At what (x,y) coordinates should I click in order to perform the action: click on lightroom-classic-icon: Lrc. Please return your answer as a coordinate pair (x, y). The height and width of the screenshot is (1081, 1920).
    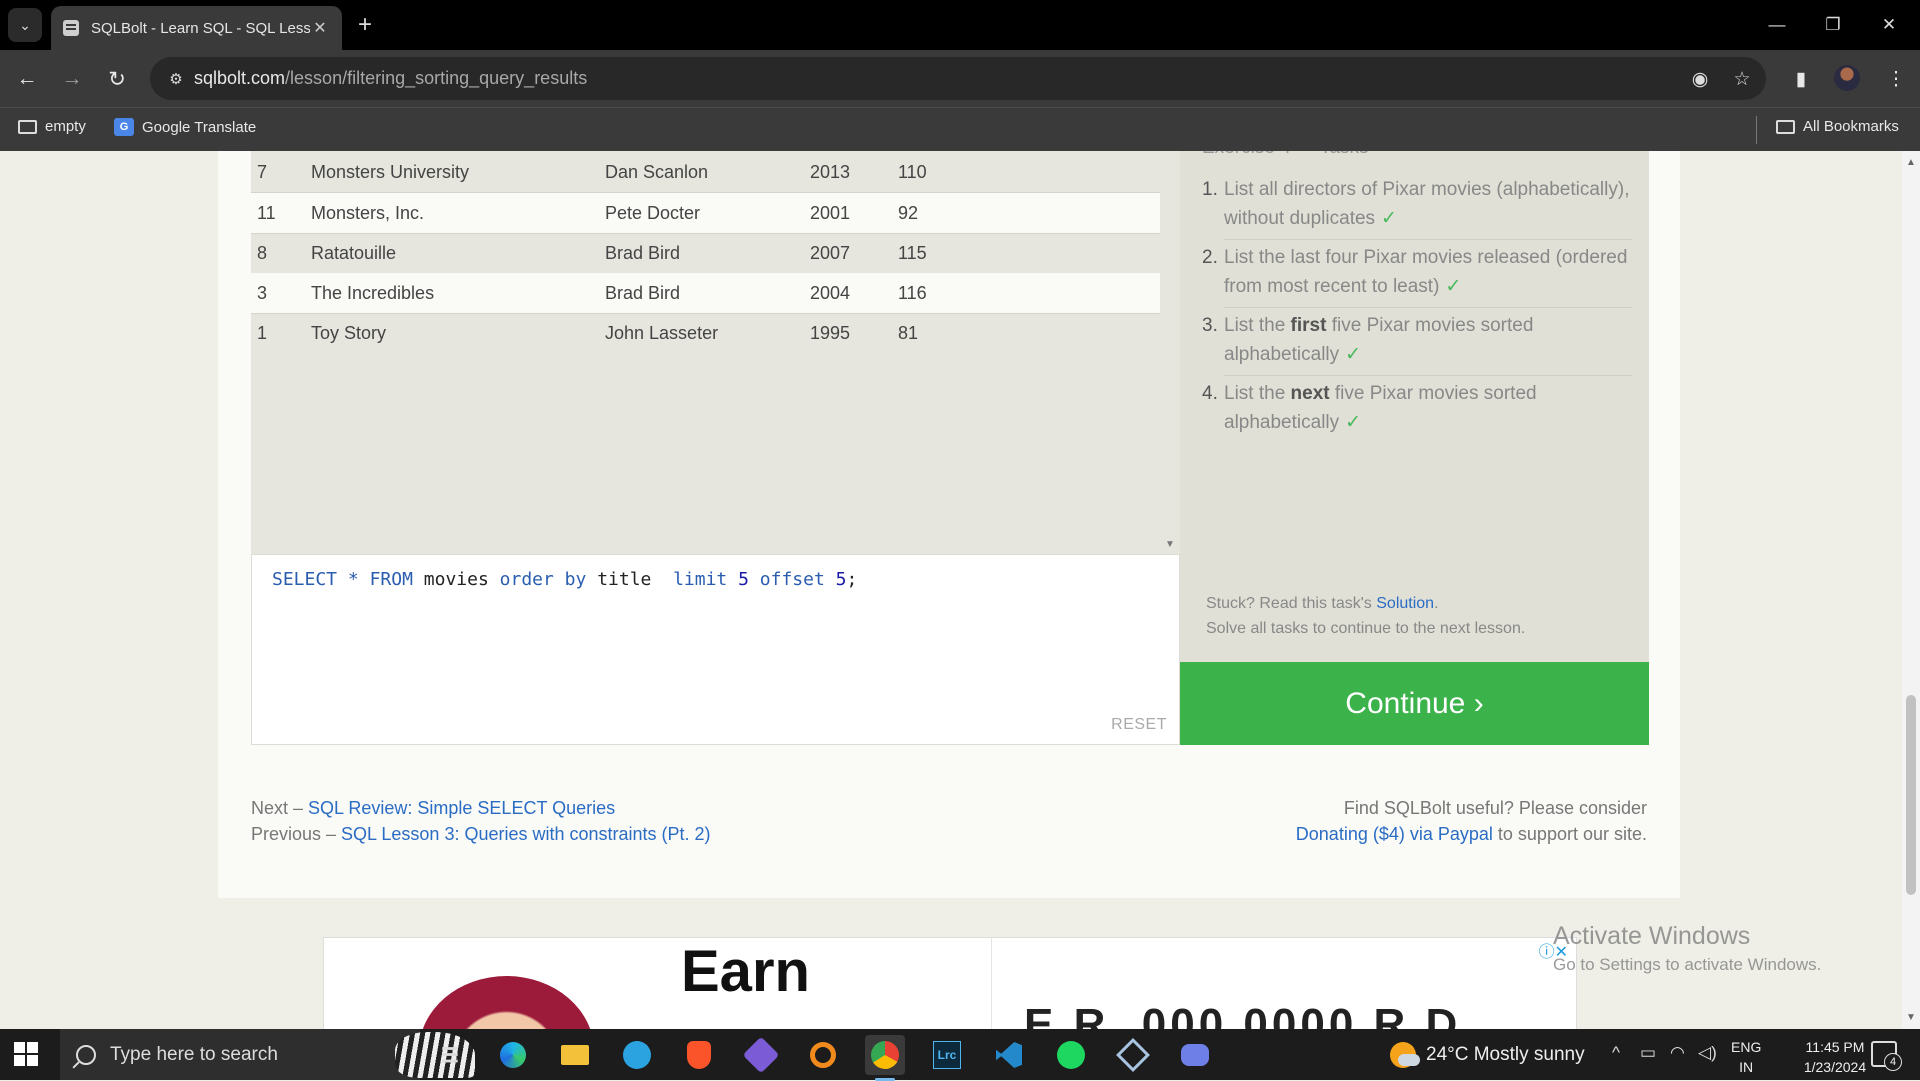
    Looking at the image, I should click on (947, 1055).